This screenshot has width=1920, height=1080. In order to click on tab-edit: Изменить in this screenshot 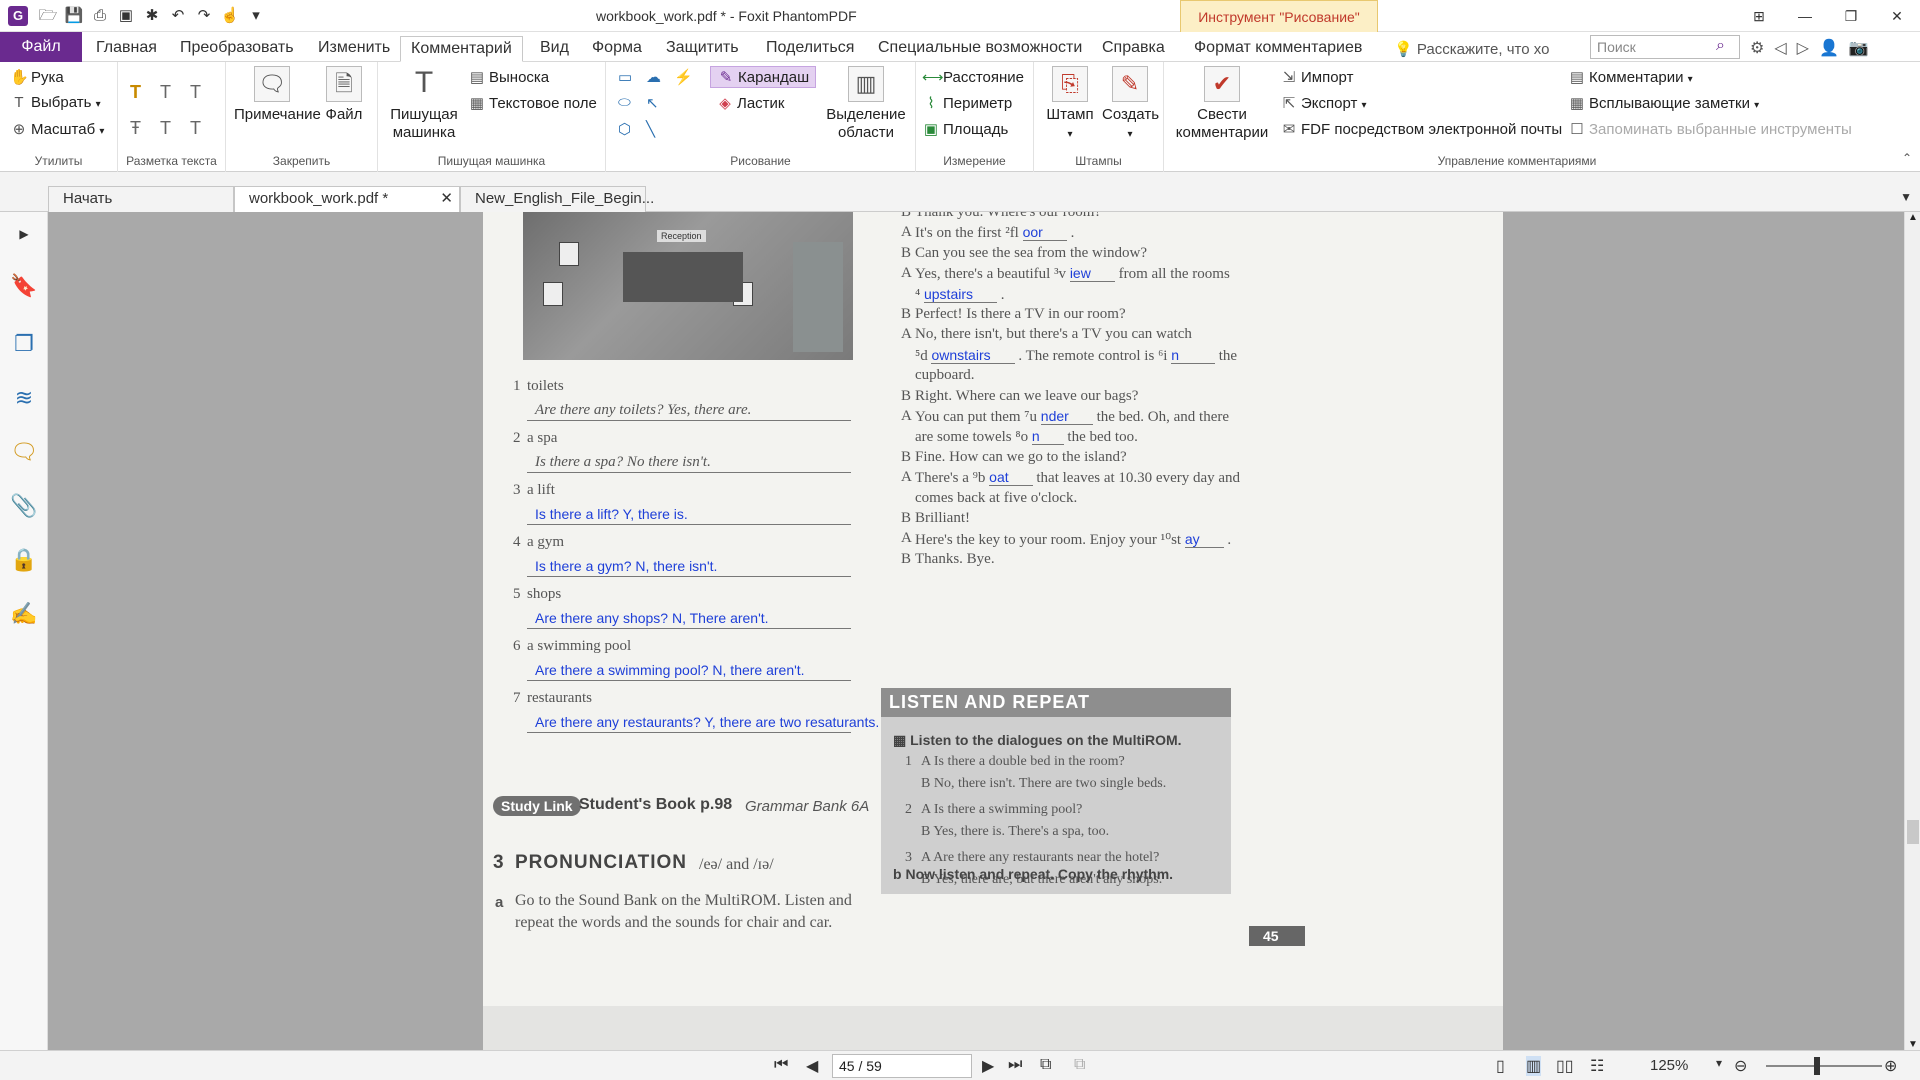, I will do `click(354, 49)`.